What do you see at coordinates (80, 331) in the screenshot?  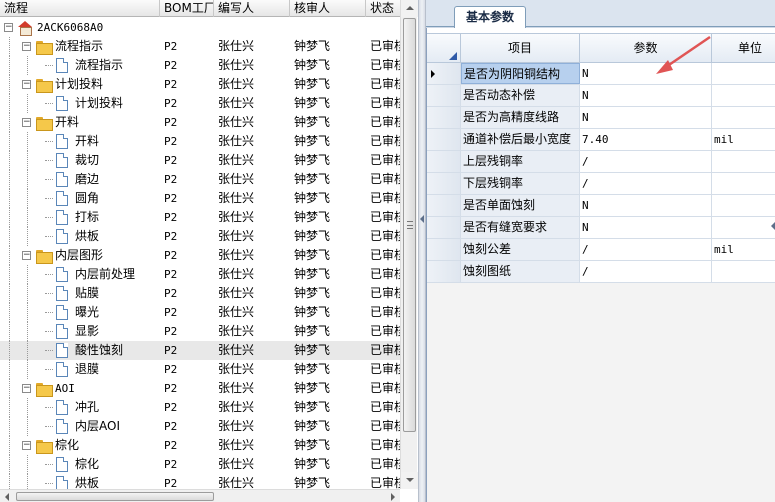 I see `tree-node: 显影` at bounding box center [80, 331].